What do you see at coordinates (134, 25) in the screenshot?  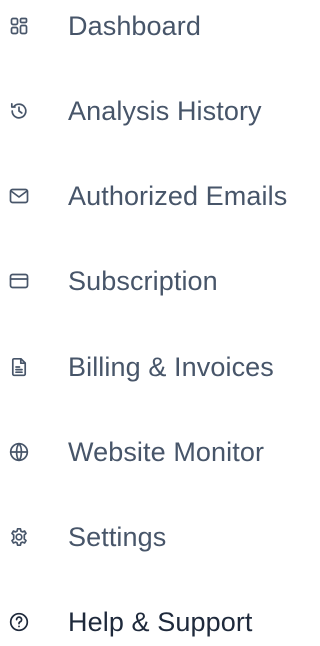 I see `sidebar-item-label: Dashboard` at bounding box center [134, 25].